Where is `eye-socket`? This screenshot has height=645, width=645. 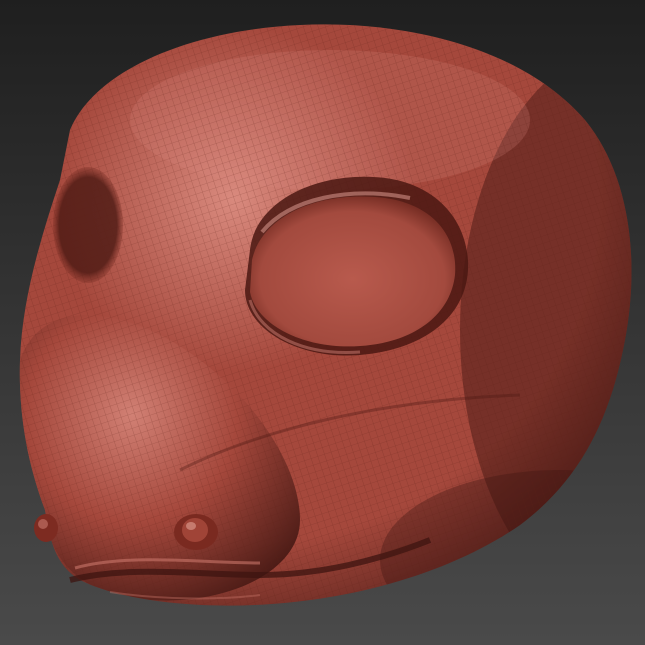 eye-socket is located at coordinates (357, 266).